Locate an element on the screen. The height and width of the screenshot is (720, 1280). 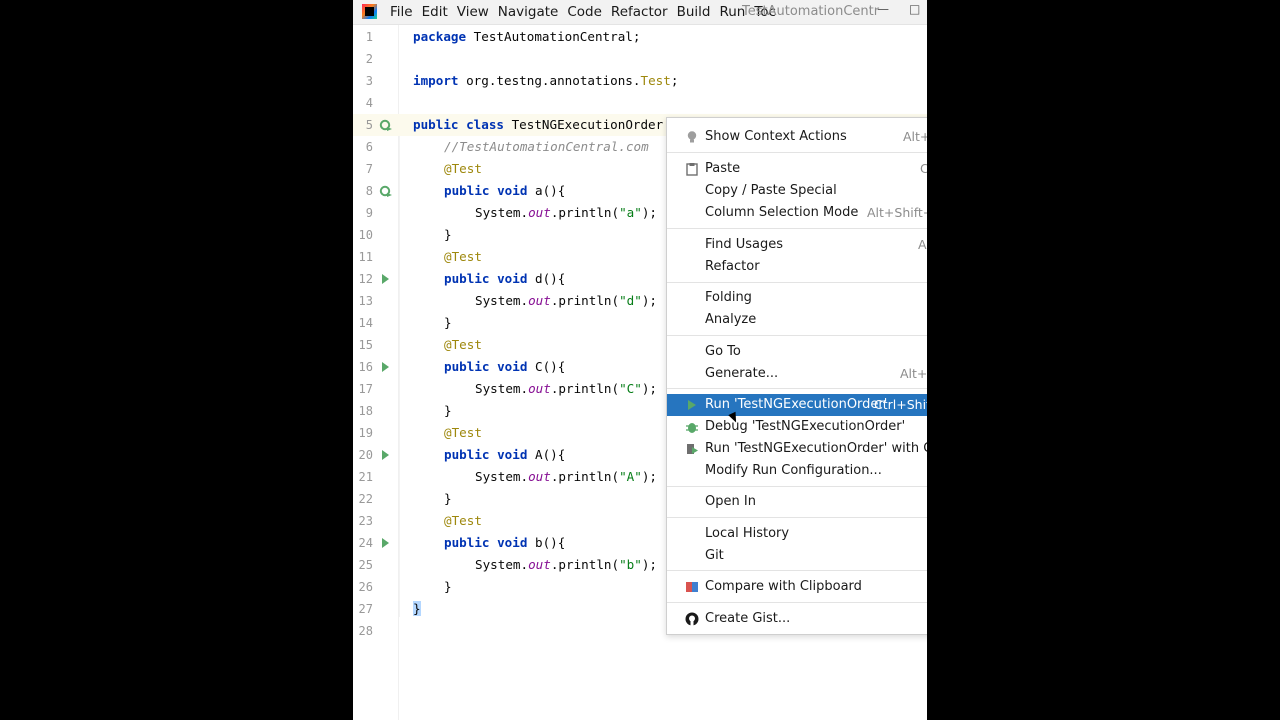
menu-compare-with-clipboard: Compare with Clipboard is located at coordinates (797, 587).